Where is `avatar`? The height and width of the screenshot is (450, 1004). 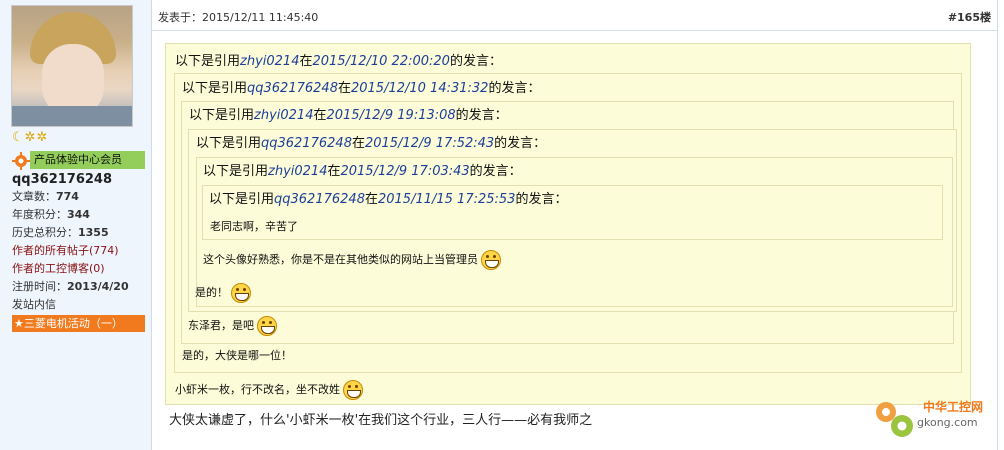
avatar is located at coordinates (72, 66).